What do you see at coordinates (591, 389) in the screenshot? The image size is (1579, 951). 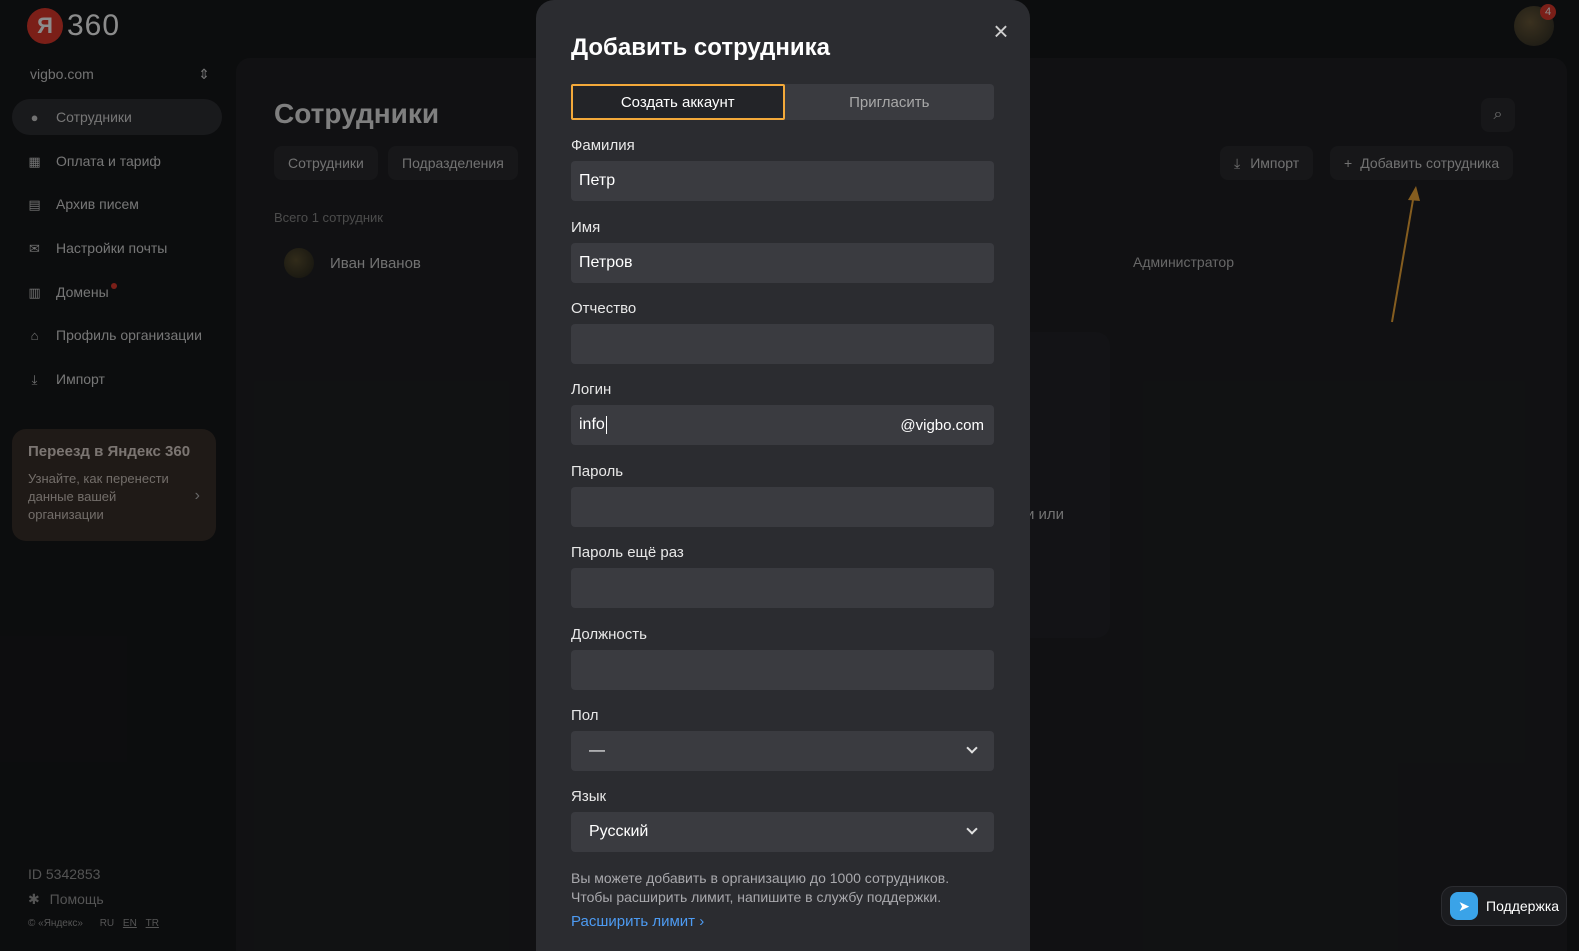 I see `login-label: Логин` at bounding box center [591, 389].